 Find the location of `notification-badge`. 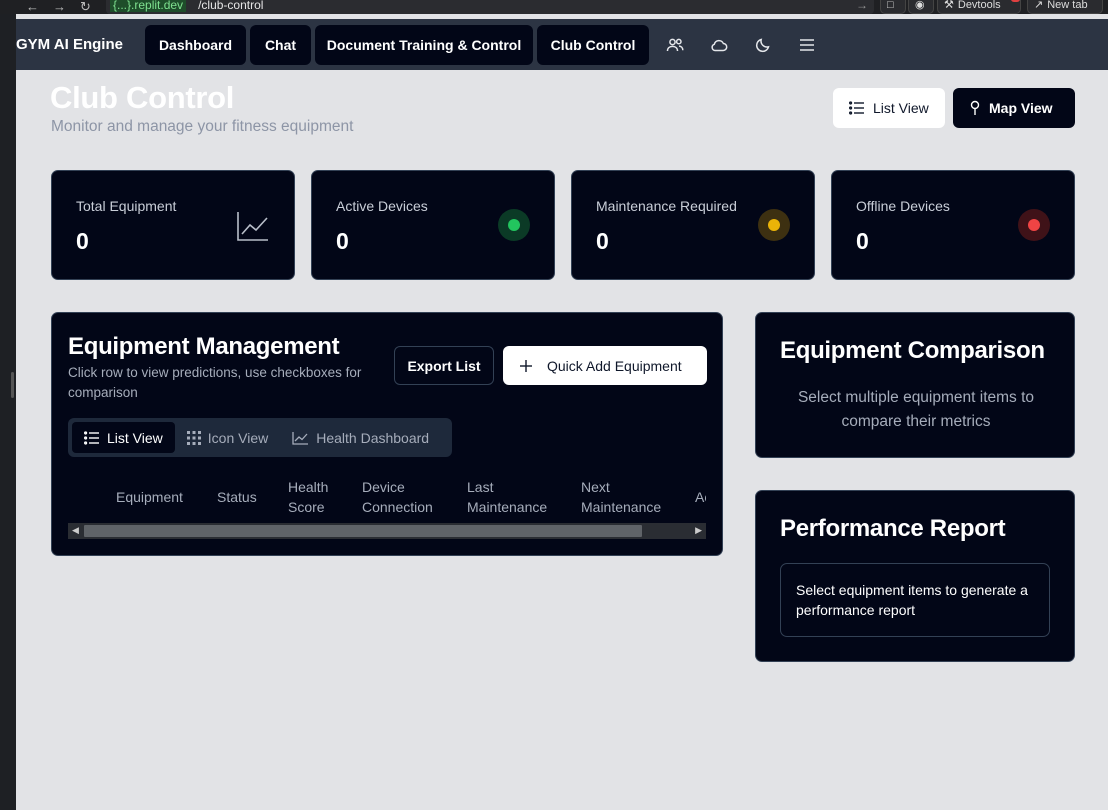

notification-badge is located at coordinates (1015, 1).